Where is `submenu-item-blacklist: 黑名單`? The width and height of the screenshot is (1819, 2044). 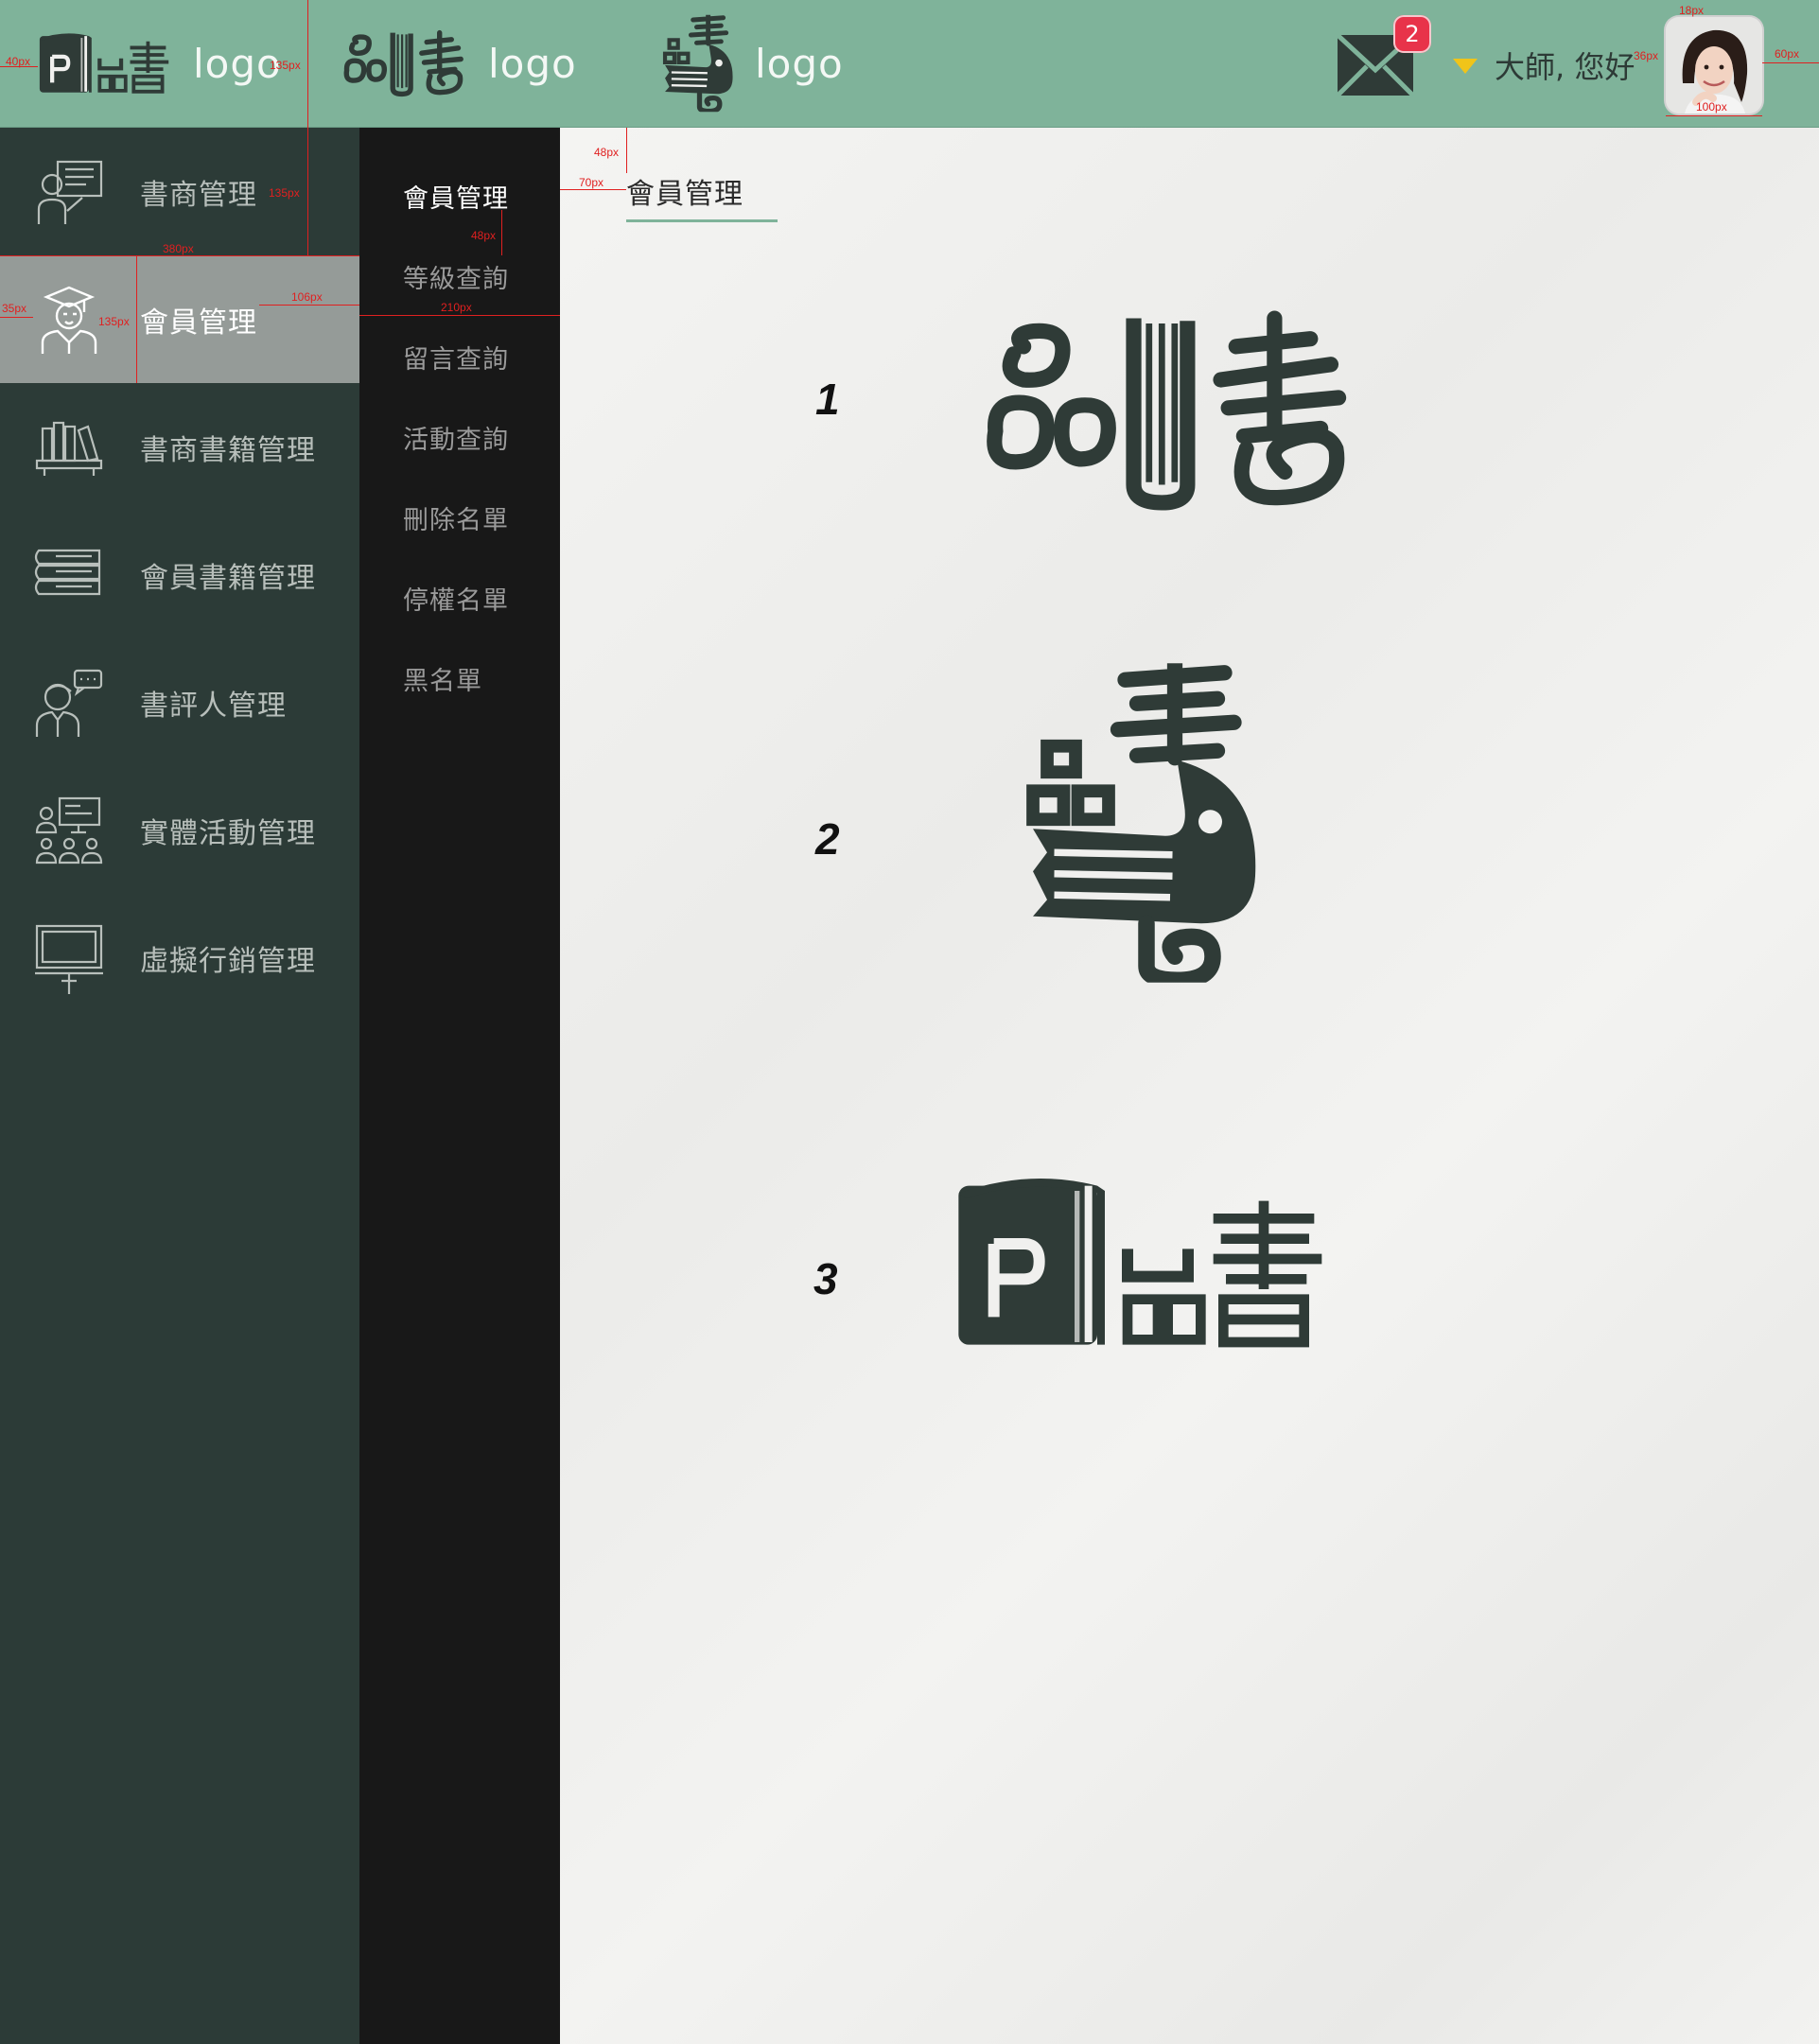
submenu-item-blacklist: 黑名單 is located at coordinates (443, 678).